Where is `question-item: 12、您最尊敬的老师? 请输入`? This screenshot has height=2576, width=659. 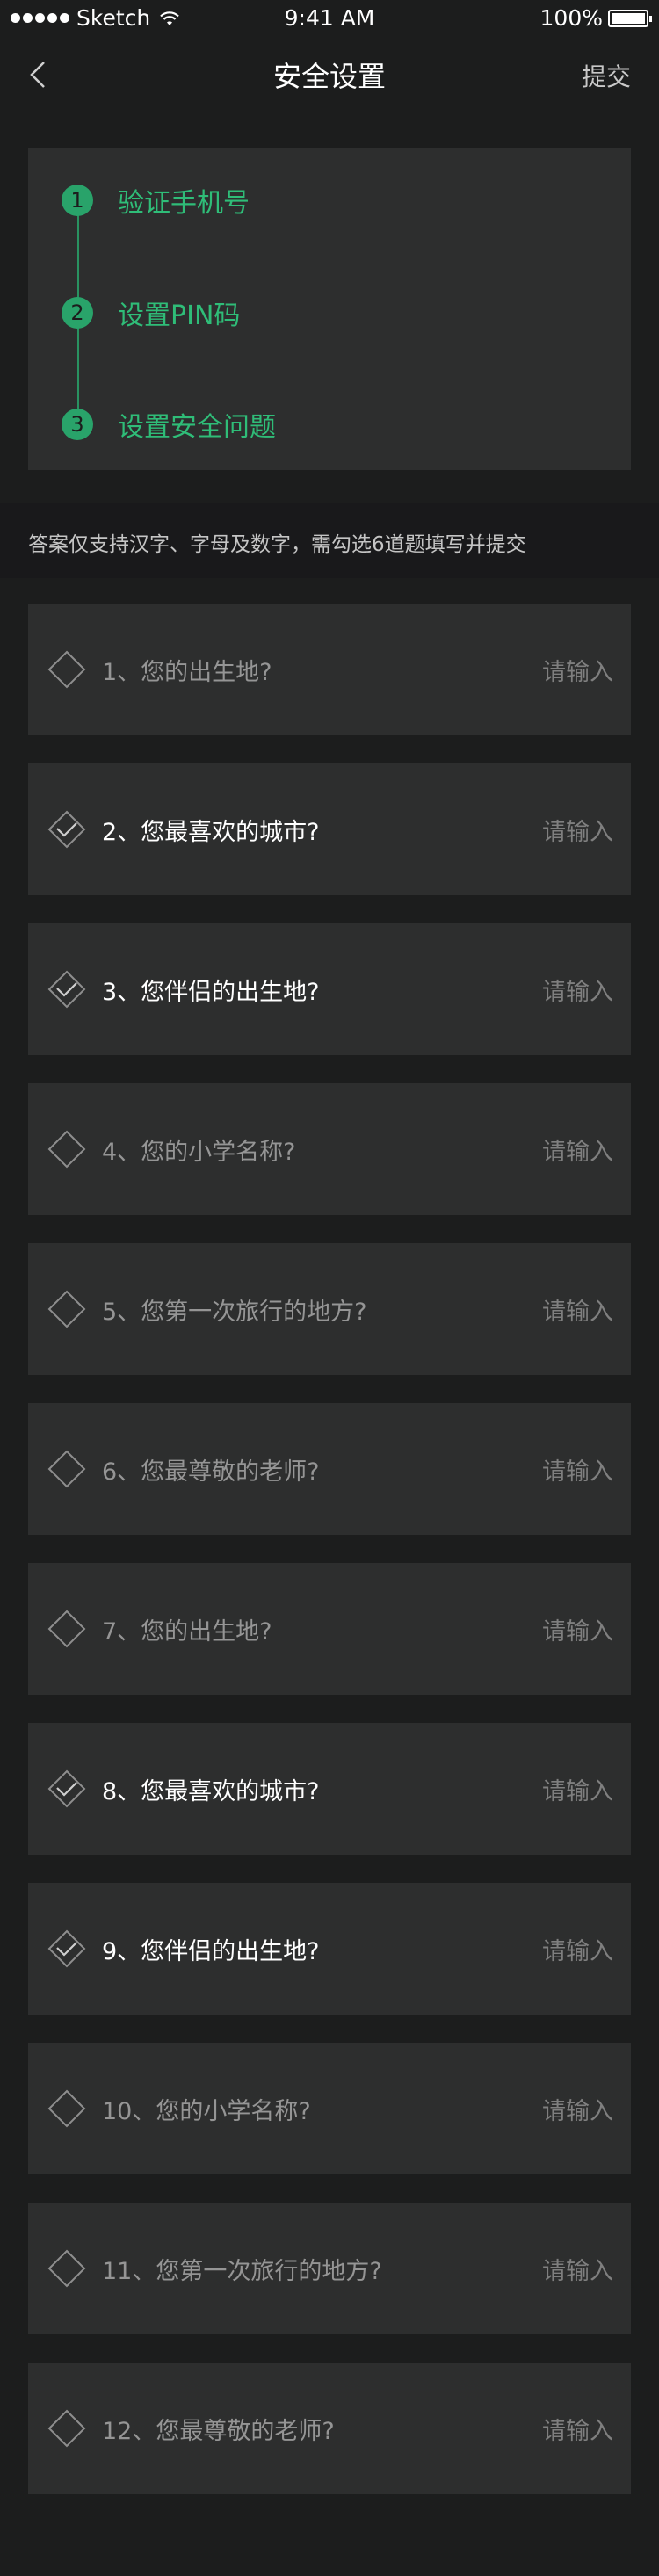
question-item: 12、您最尊敬的老师? 请输入 is located at coordinates (329, 2428).